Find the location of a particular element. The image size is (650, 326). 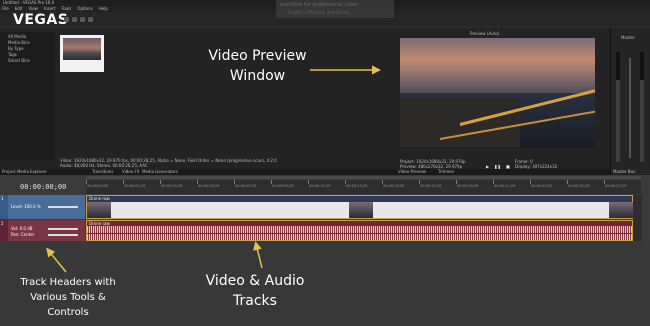

tree-item-media-bins: Media Bins is located at coordinates (19, 42).